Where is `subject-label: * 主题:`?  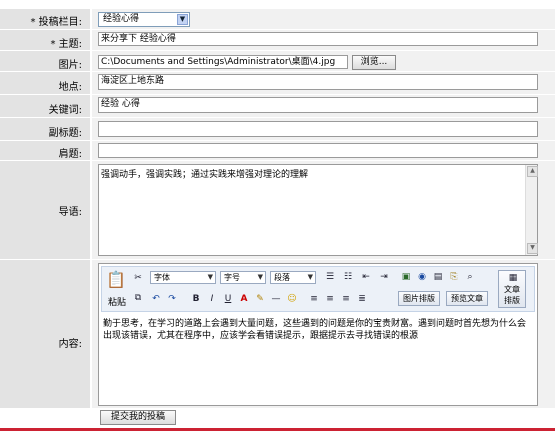
subject-label: * 主题: is located at coordinates (66, 44).